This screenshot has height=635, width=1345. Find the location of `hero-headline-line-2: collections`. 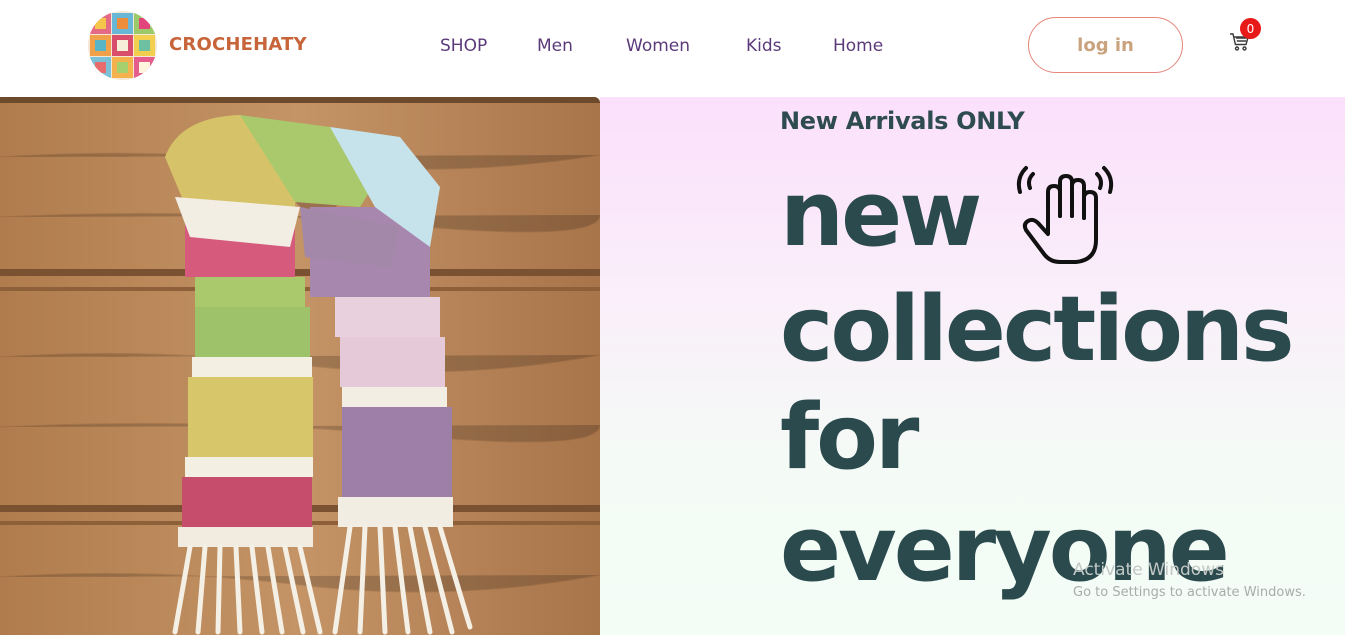

hero-headline-line-2: collections is located at coordinates (1037, 329).